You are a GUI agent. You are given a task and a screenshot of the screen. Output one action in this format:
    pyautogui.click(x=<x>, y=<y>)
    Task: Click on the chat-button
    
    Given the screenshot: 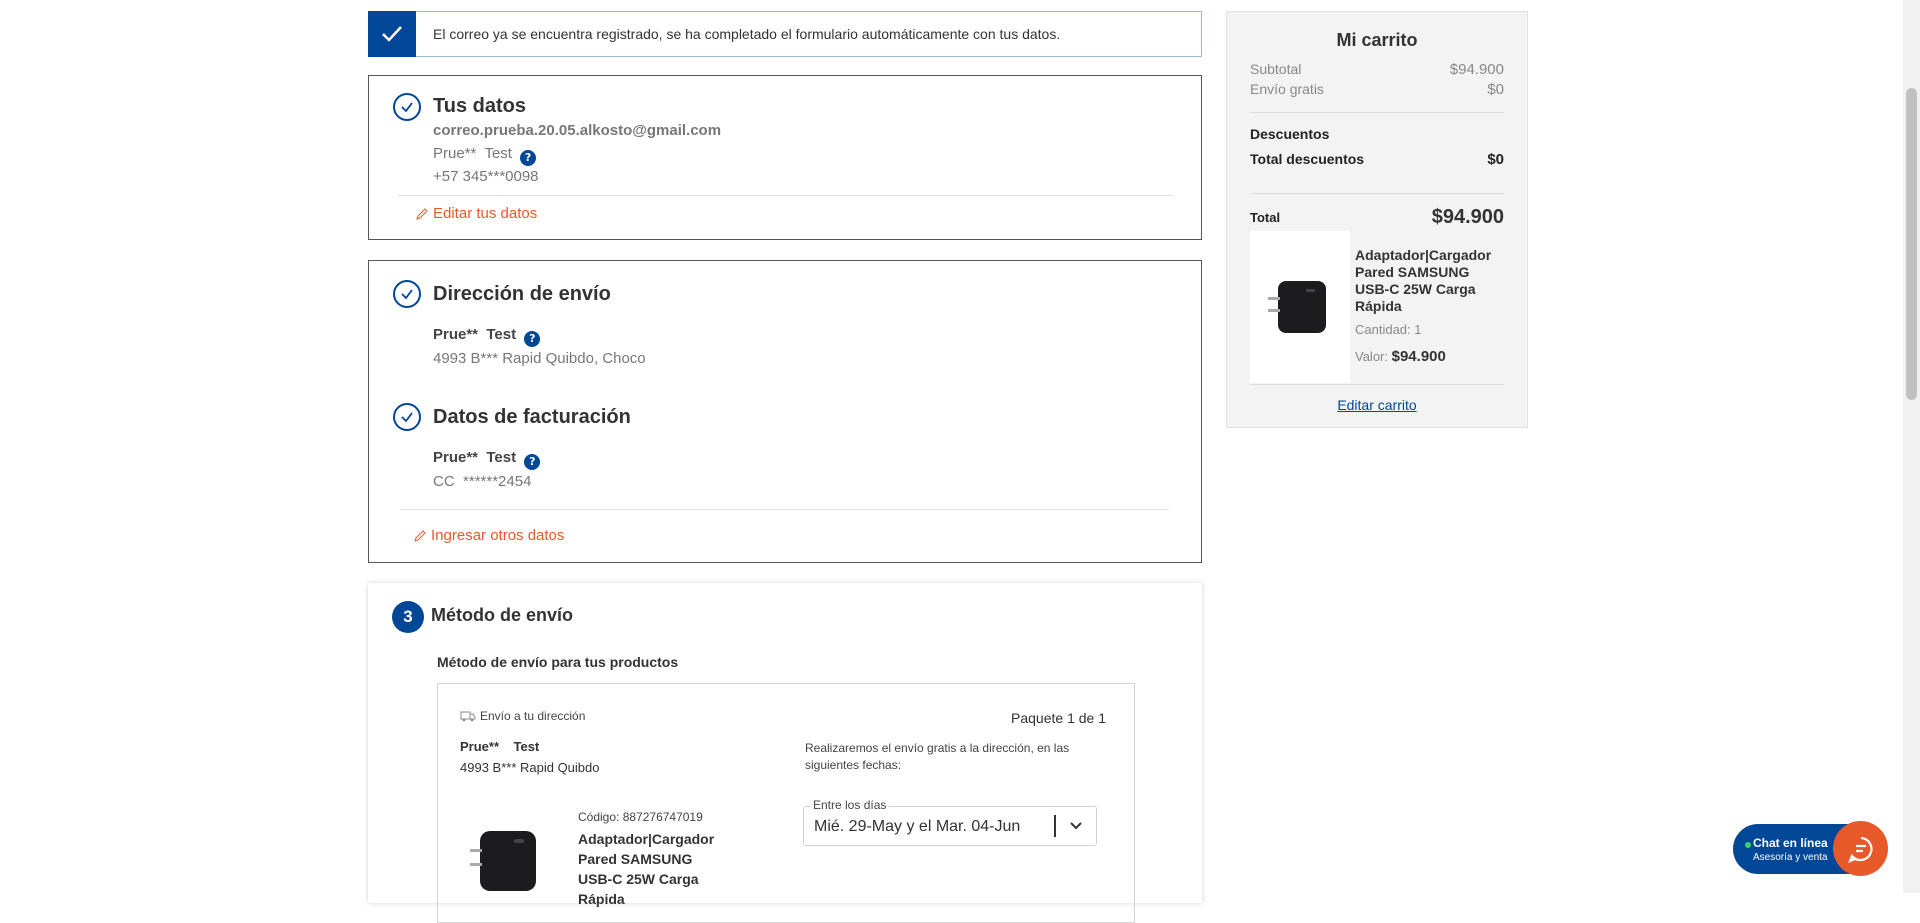 What is the action you would take?
    pyautogui.click(x=1860, y=848)
    